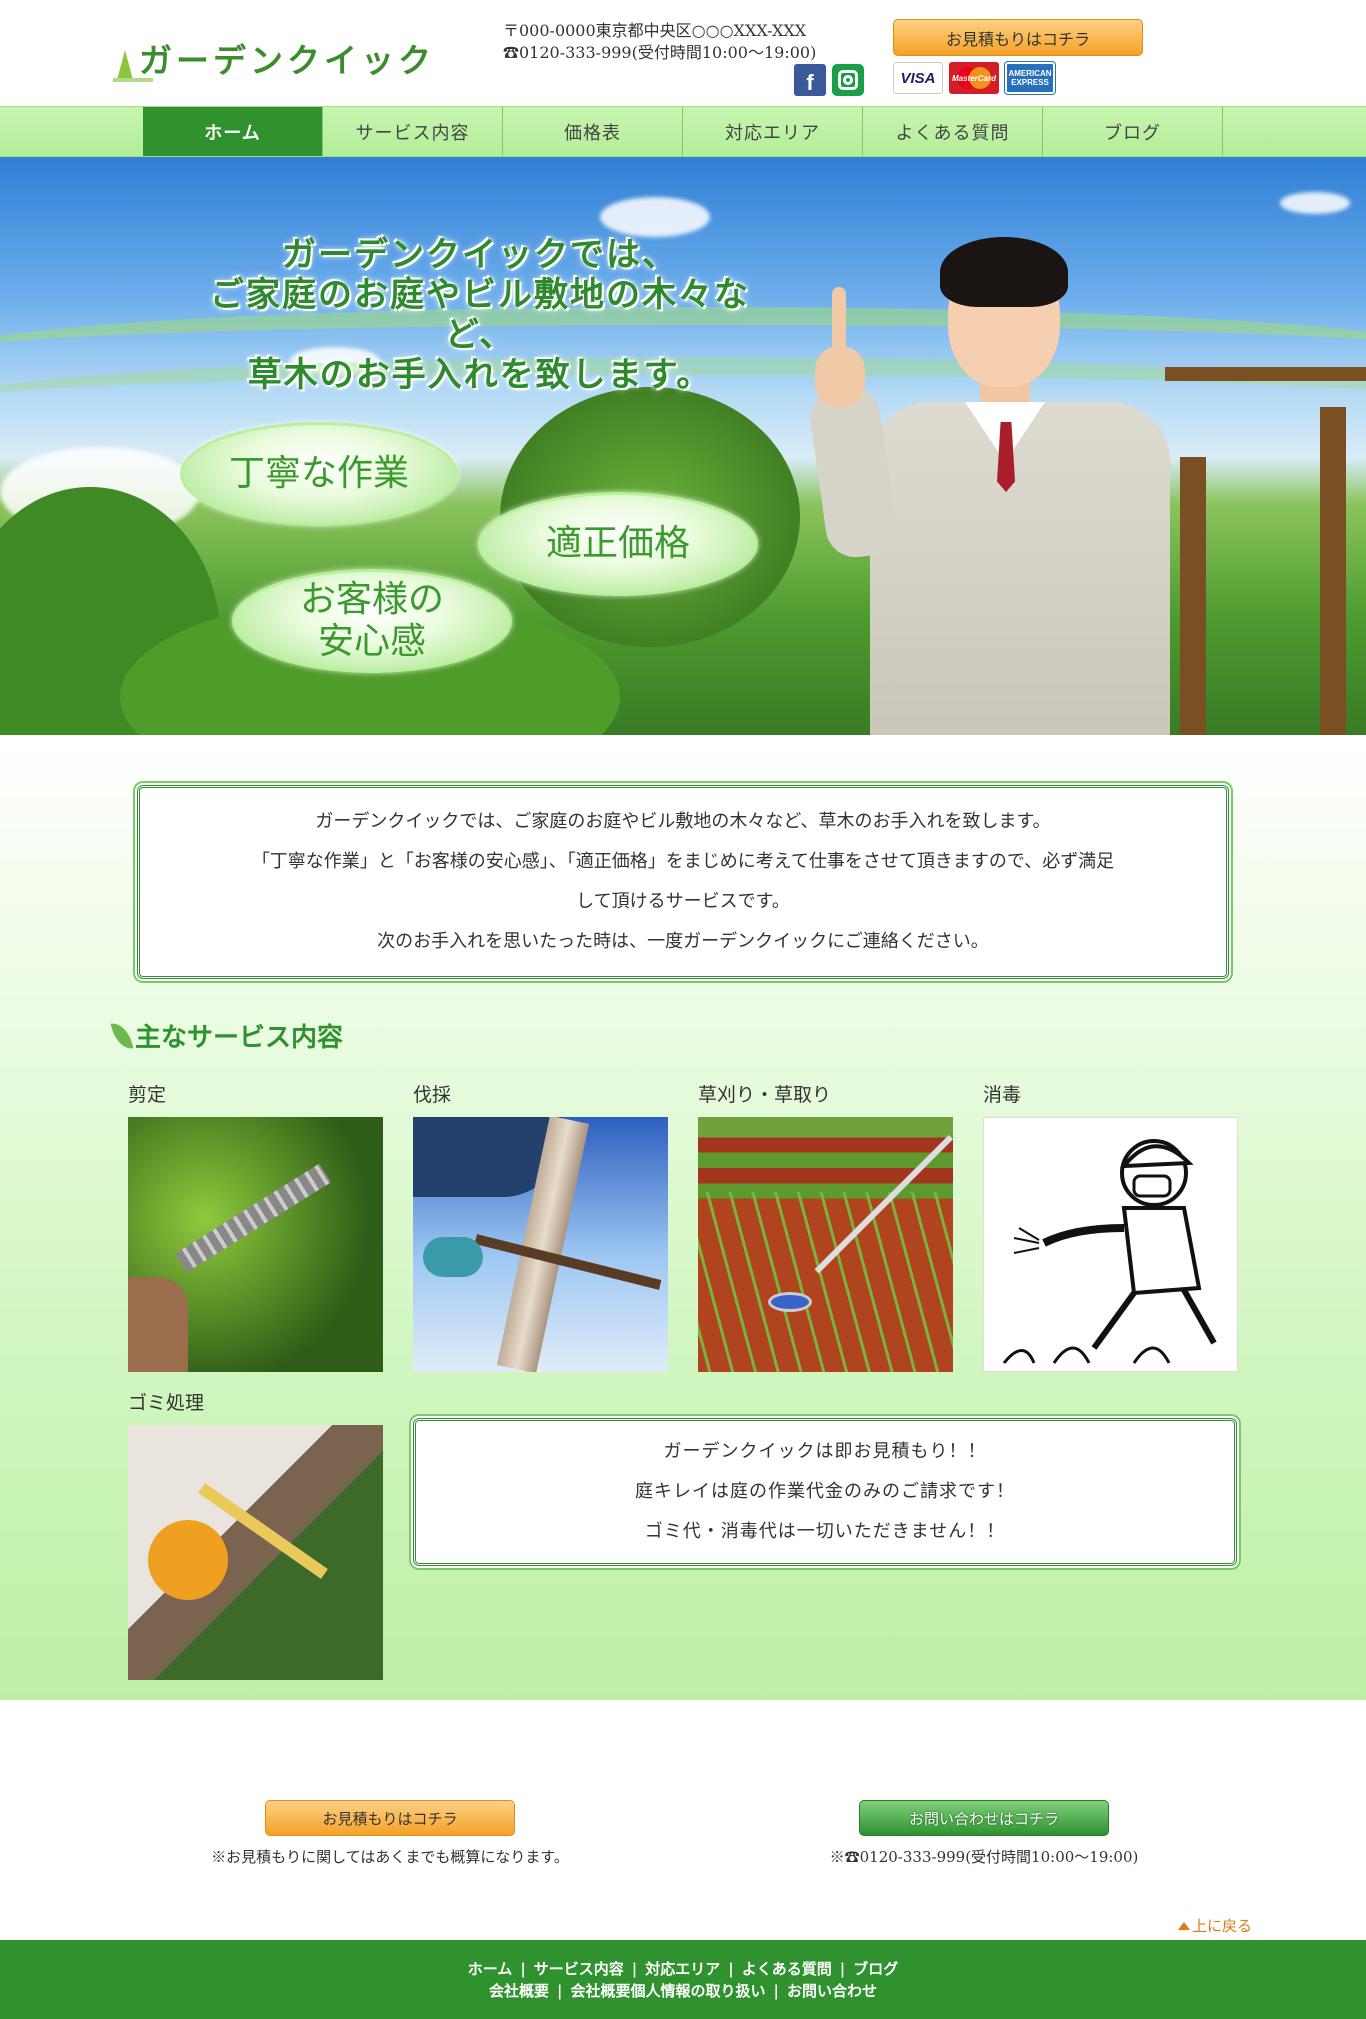 The height and width of the screenshot is (2019, 1366). I want to click on mastercard-label: MasterCard, so click(973, 78).